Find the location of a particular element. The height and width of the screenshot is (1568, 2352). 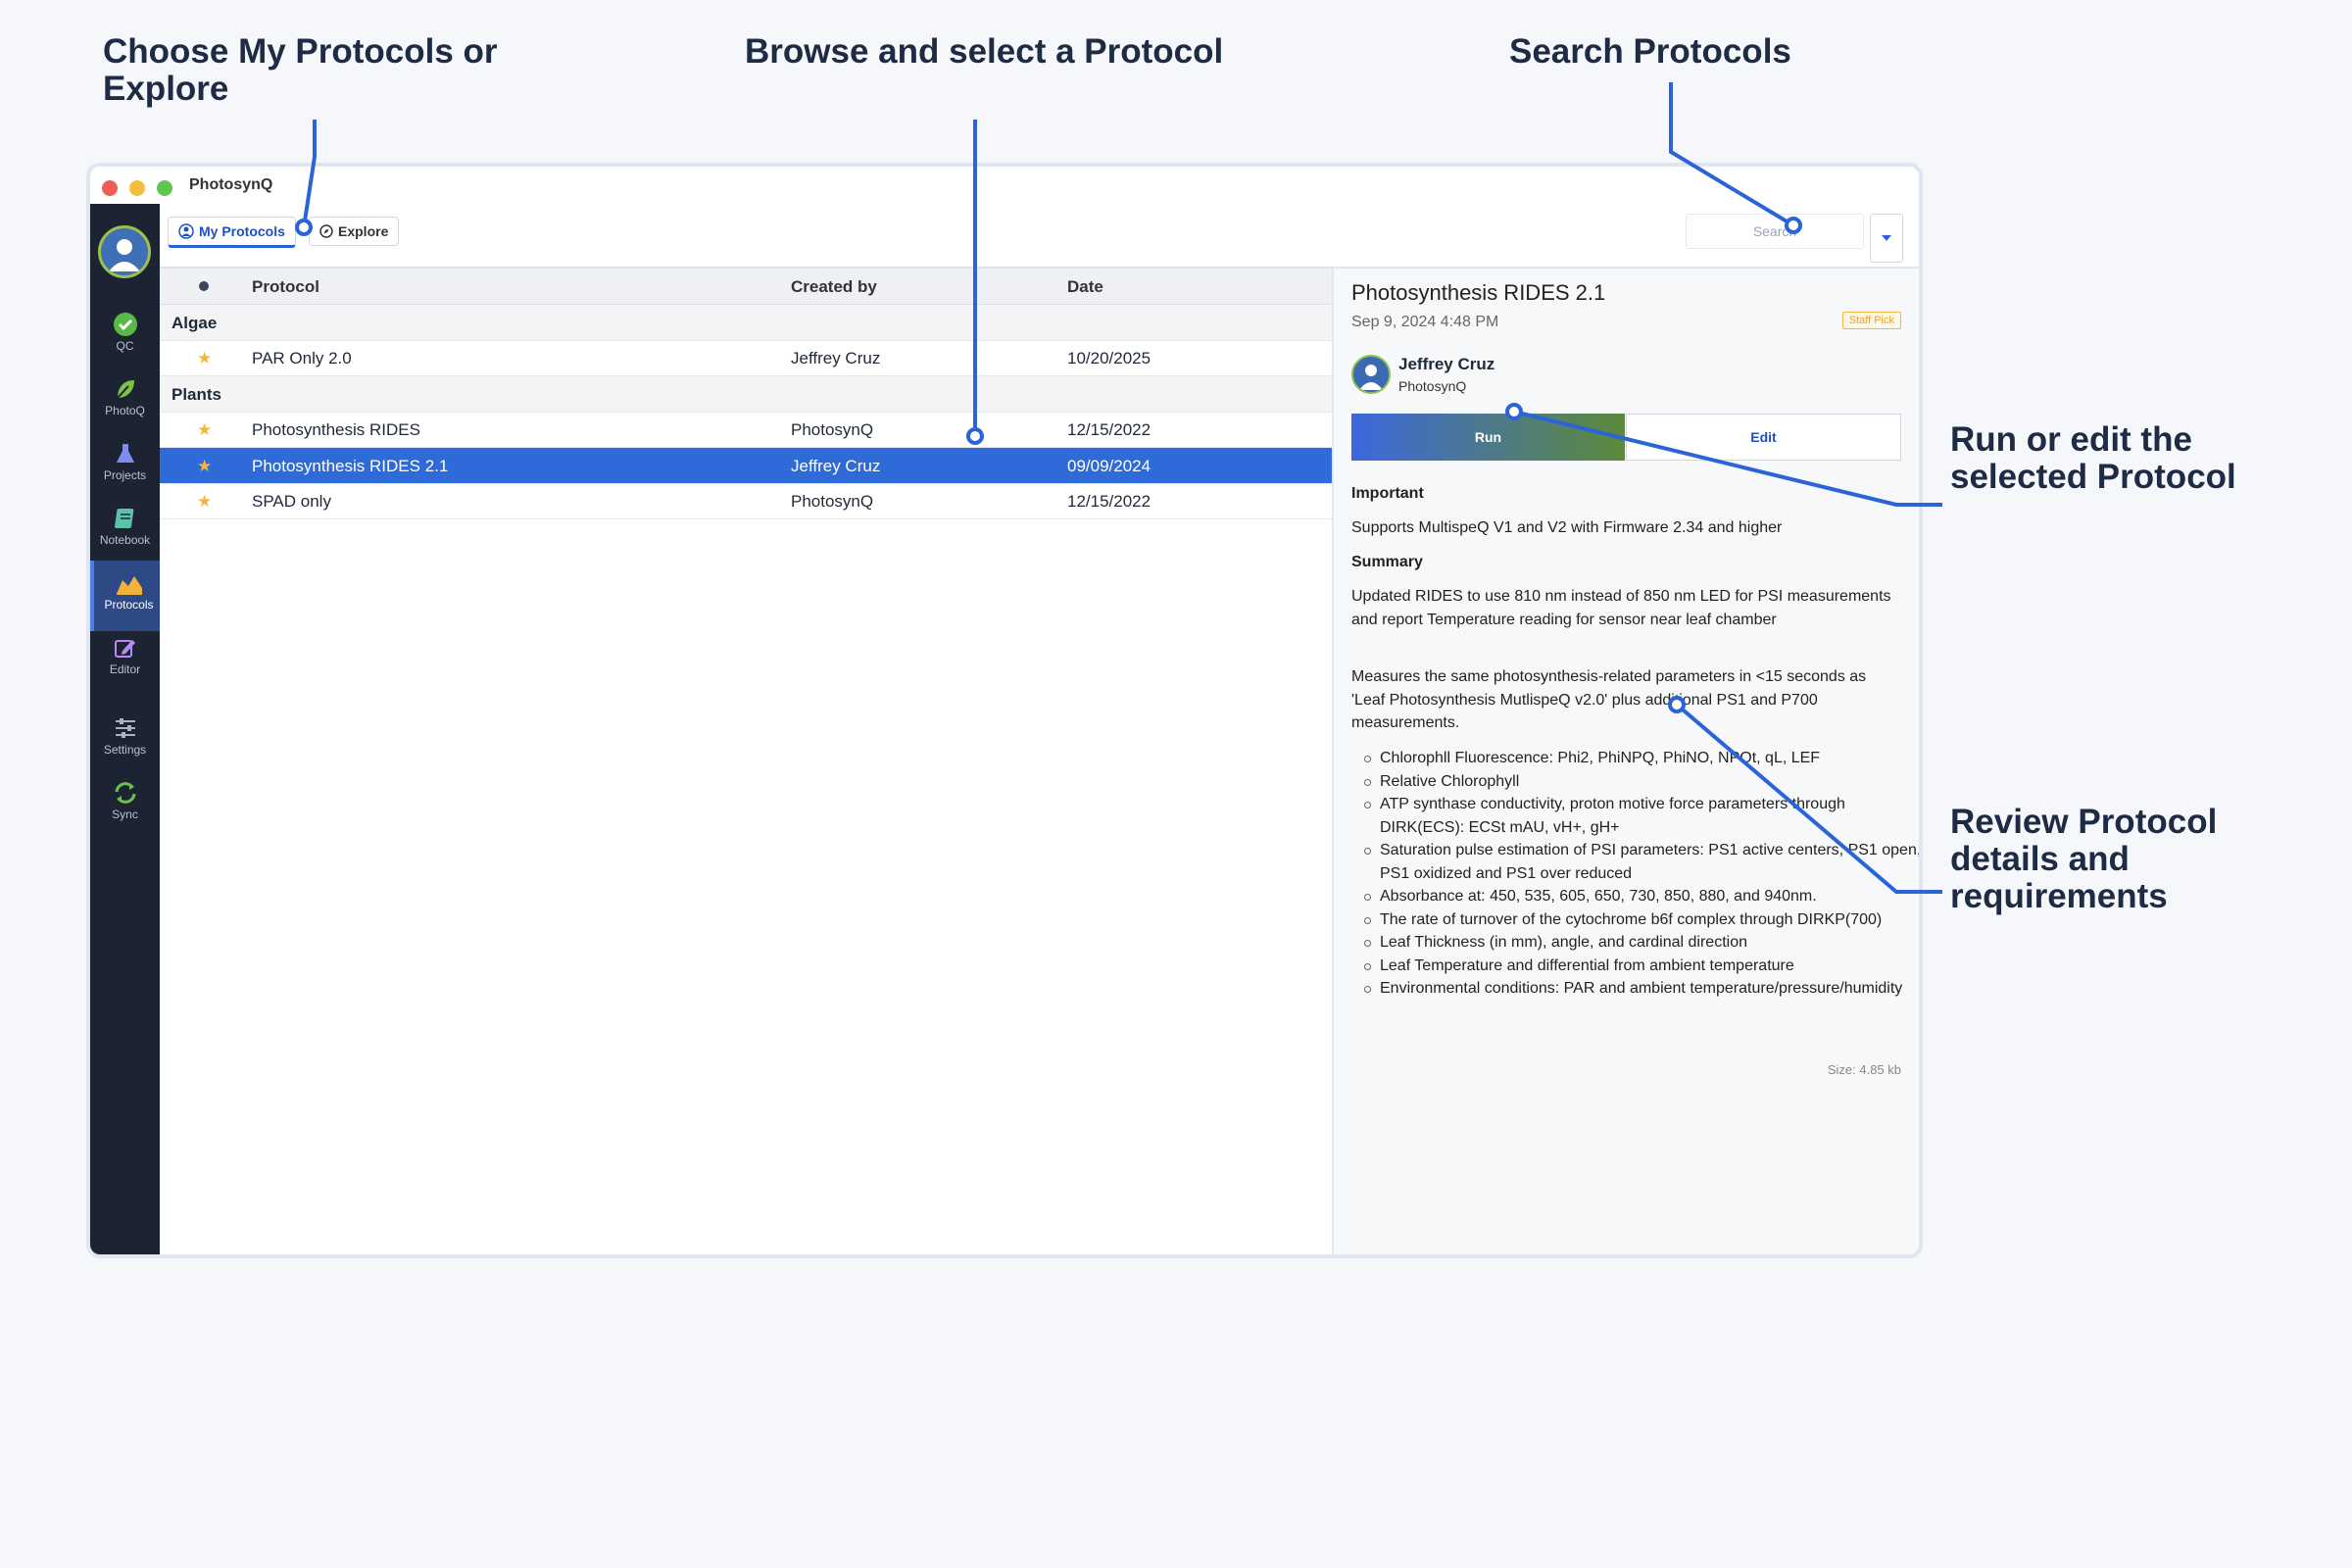

status-dot-icon is located at coordinates (204, 286).